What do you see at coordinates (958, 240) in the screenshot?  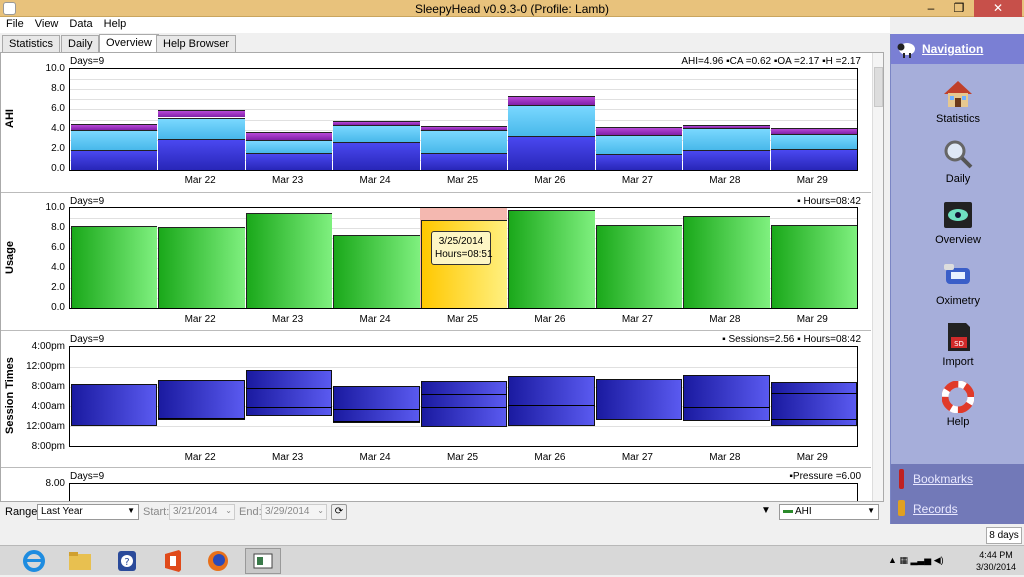 I see `nav-overview-label: Overview` at bounding box center [958, 240].